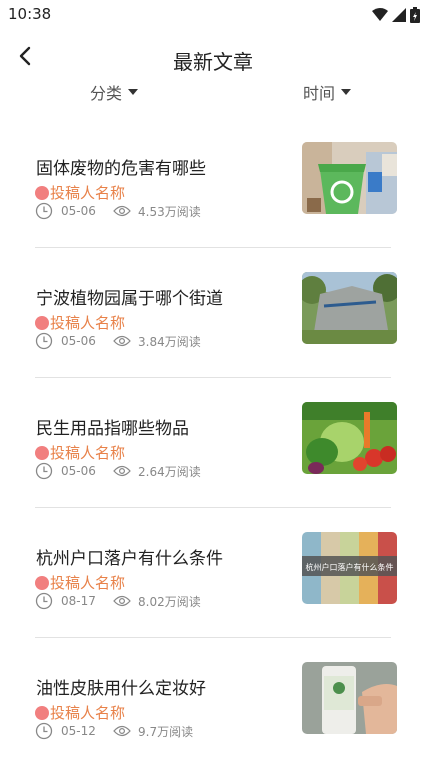 This screenshot has height=768, width=426. Describe the element at coordinates (169, 341) in the screenshot. I see `view-count: 3.84万阅读` at that location.